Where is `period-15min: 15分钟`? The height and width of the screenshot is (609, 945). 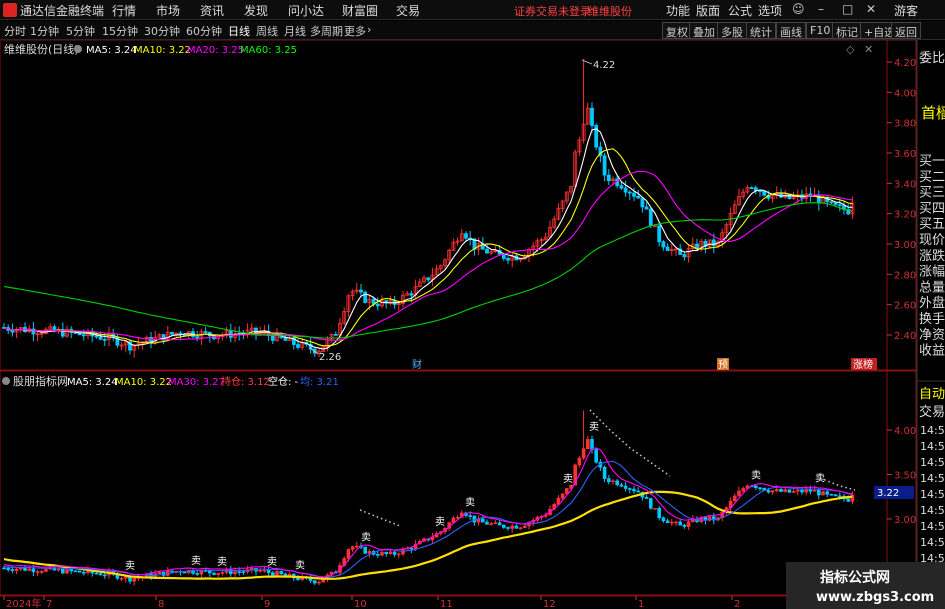 period-15min: 15分钟 is located at coordinates (120, 31).